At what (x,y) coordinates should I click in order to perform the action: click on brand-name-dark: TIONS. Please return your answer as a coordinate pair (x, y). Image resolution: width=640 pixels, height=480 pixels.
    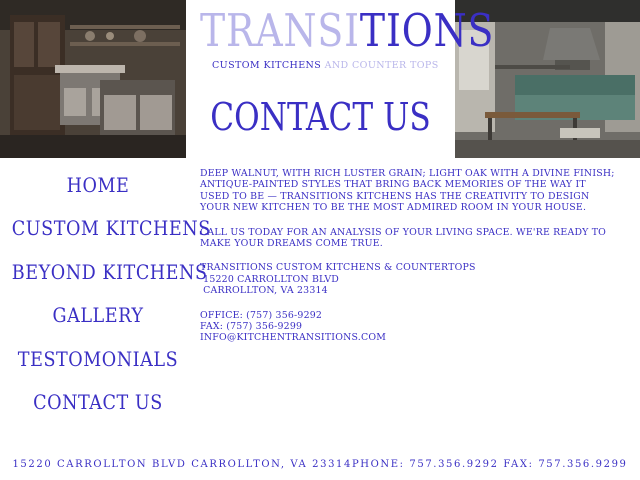
    Looking at the image, I should click on (427, 30).